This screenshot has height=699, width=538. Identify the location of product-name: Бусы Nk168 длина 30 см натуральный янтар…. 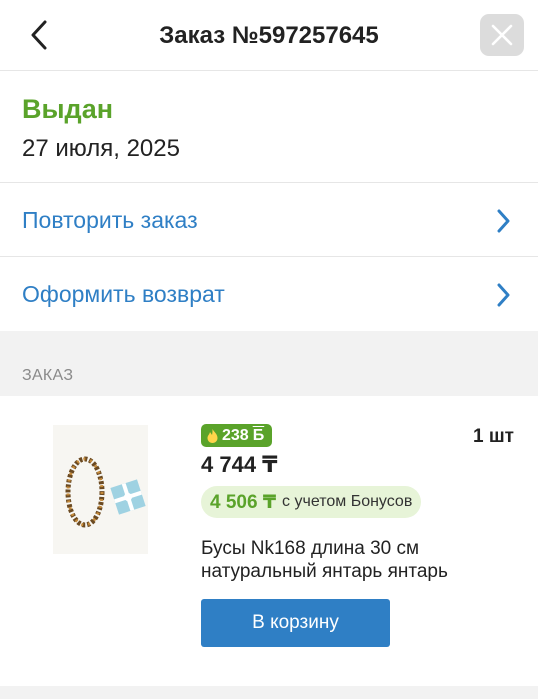
(351, 560).